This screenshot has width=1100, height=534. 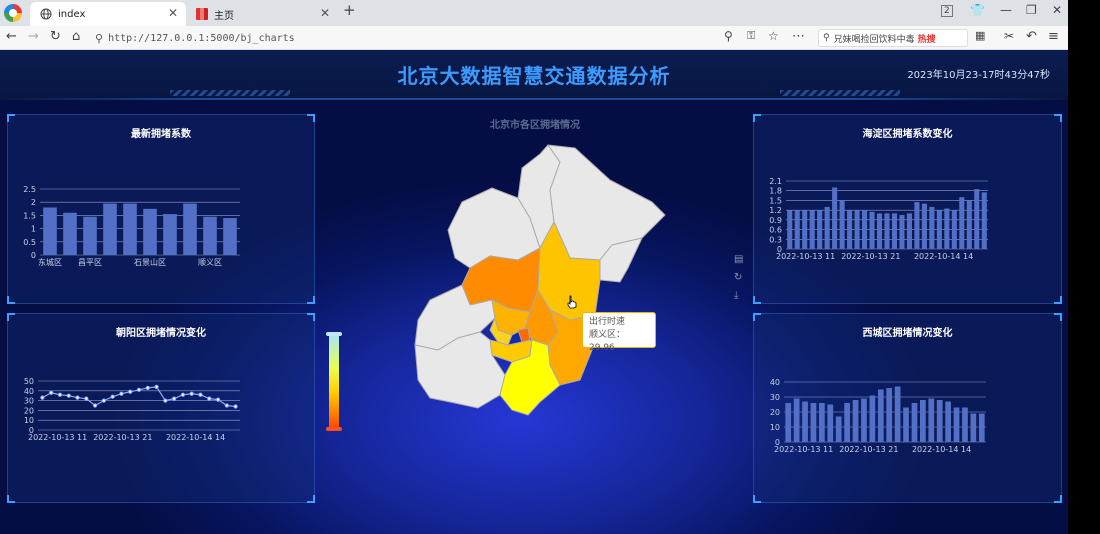 What do you see at coordinates (980, 35) in the screenshot?
I see `apps-icon: ▦` at bounding box center [980, 35].